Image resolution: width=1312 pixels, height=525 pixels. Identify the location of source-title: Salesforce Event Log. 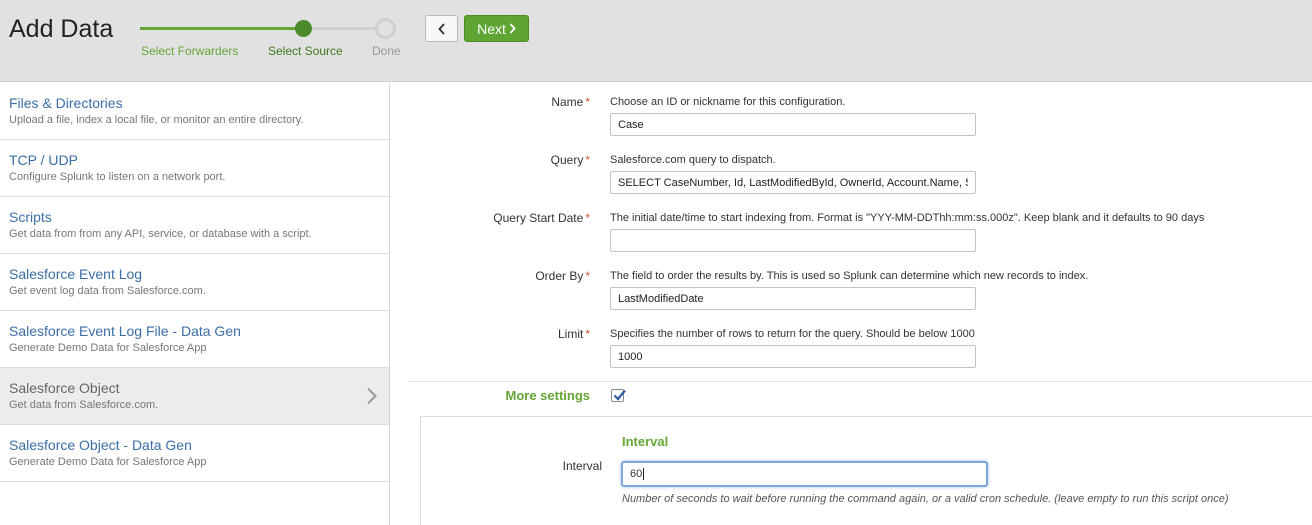
(76, 274).